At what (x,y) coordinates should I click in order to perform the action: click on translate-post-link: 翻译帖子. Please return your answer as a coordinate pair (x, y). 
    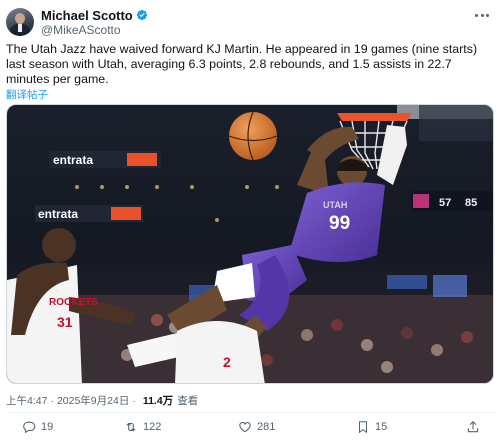
    Looking at the image, I should click on (27, 94).